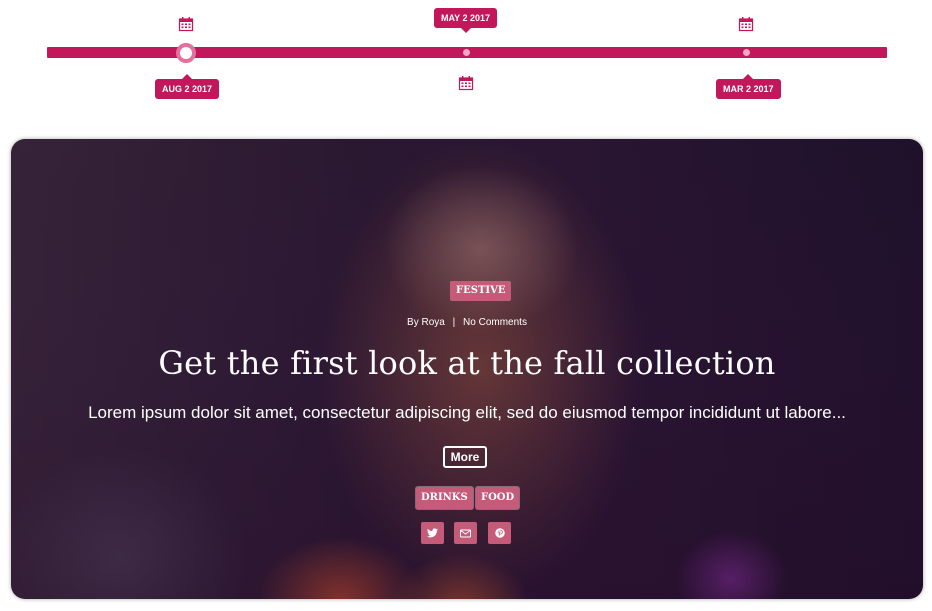 The image size is (932, 611). What do you see at coordinates (433, 322) in the screenshot?
I see `author-link: Roya` at bounding box center [433, 322].